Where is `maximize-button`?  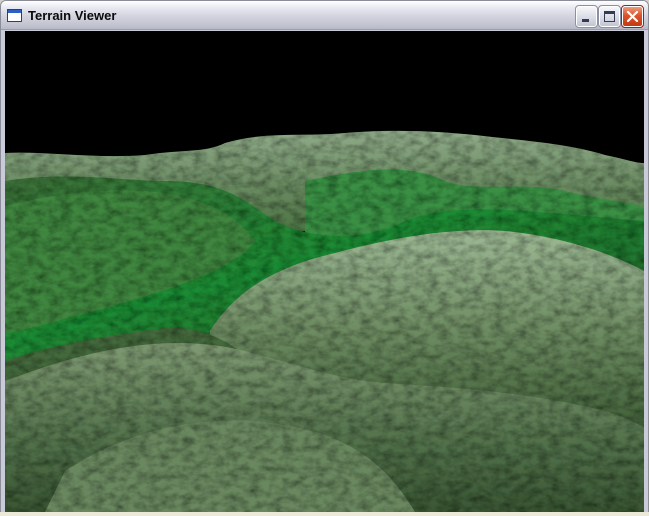
maximize-button is located at coordinates (609, 16).